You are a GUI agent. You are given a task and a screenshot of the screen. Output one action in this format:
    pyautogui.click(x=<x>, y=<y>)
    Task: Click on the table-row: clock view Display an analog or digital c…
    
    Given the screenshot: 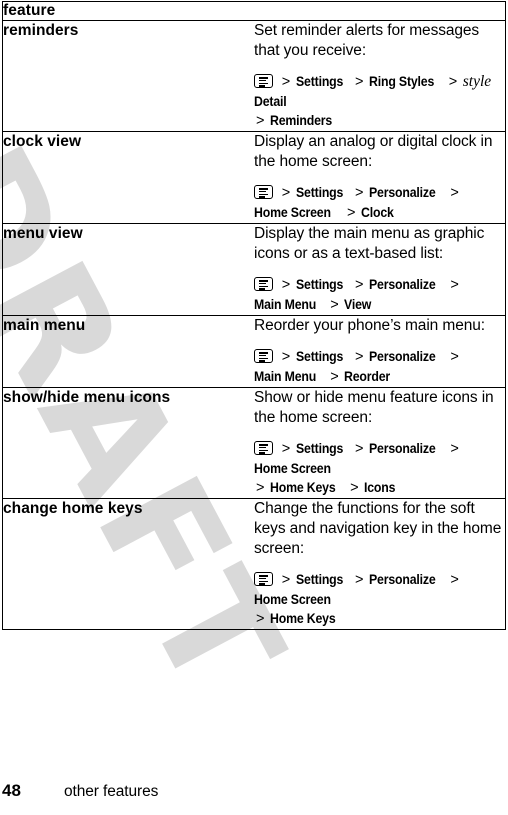 What is the action you would take?
    pyautogui.click(x=254, y=177)
    